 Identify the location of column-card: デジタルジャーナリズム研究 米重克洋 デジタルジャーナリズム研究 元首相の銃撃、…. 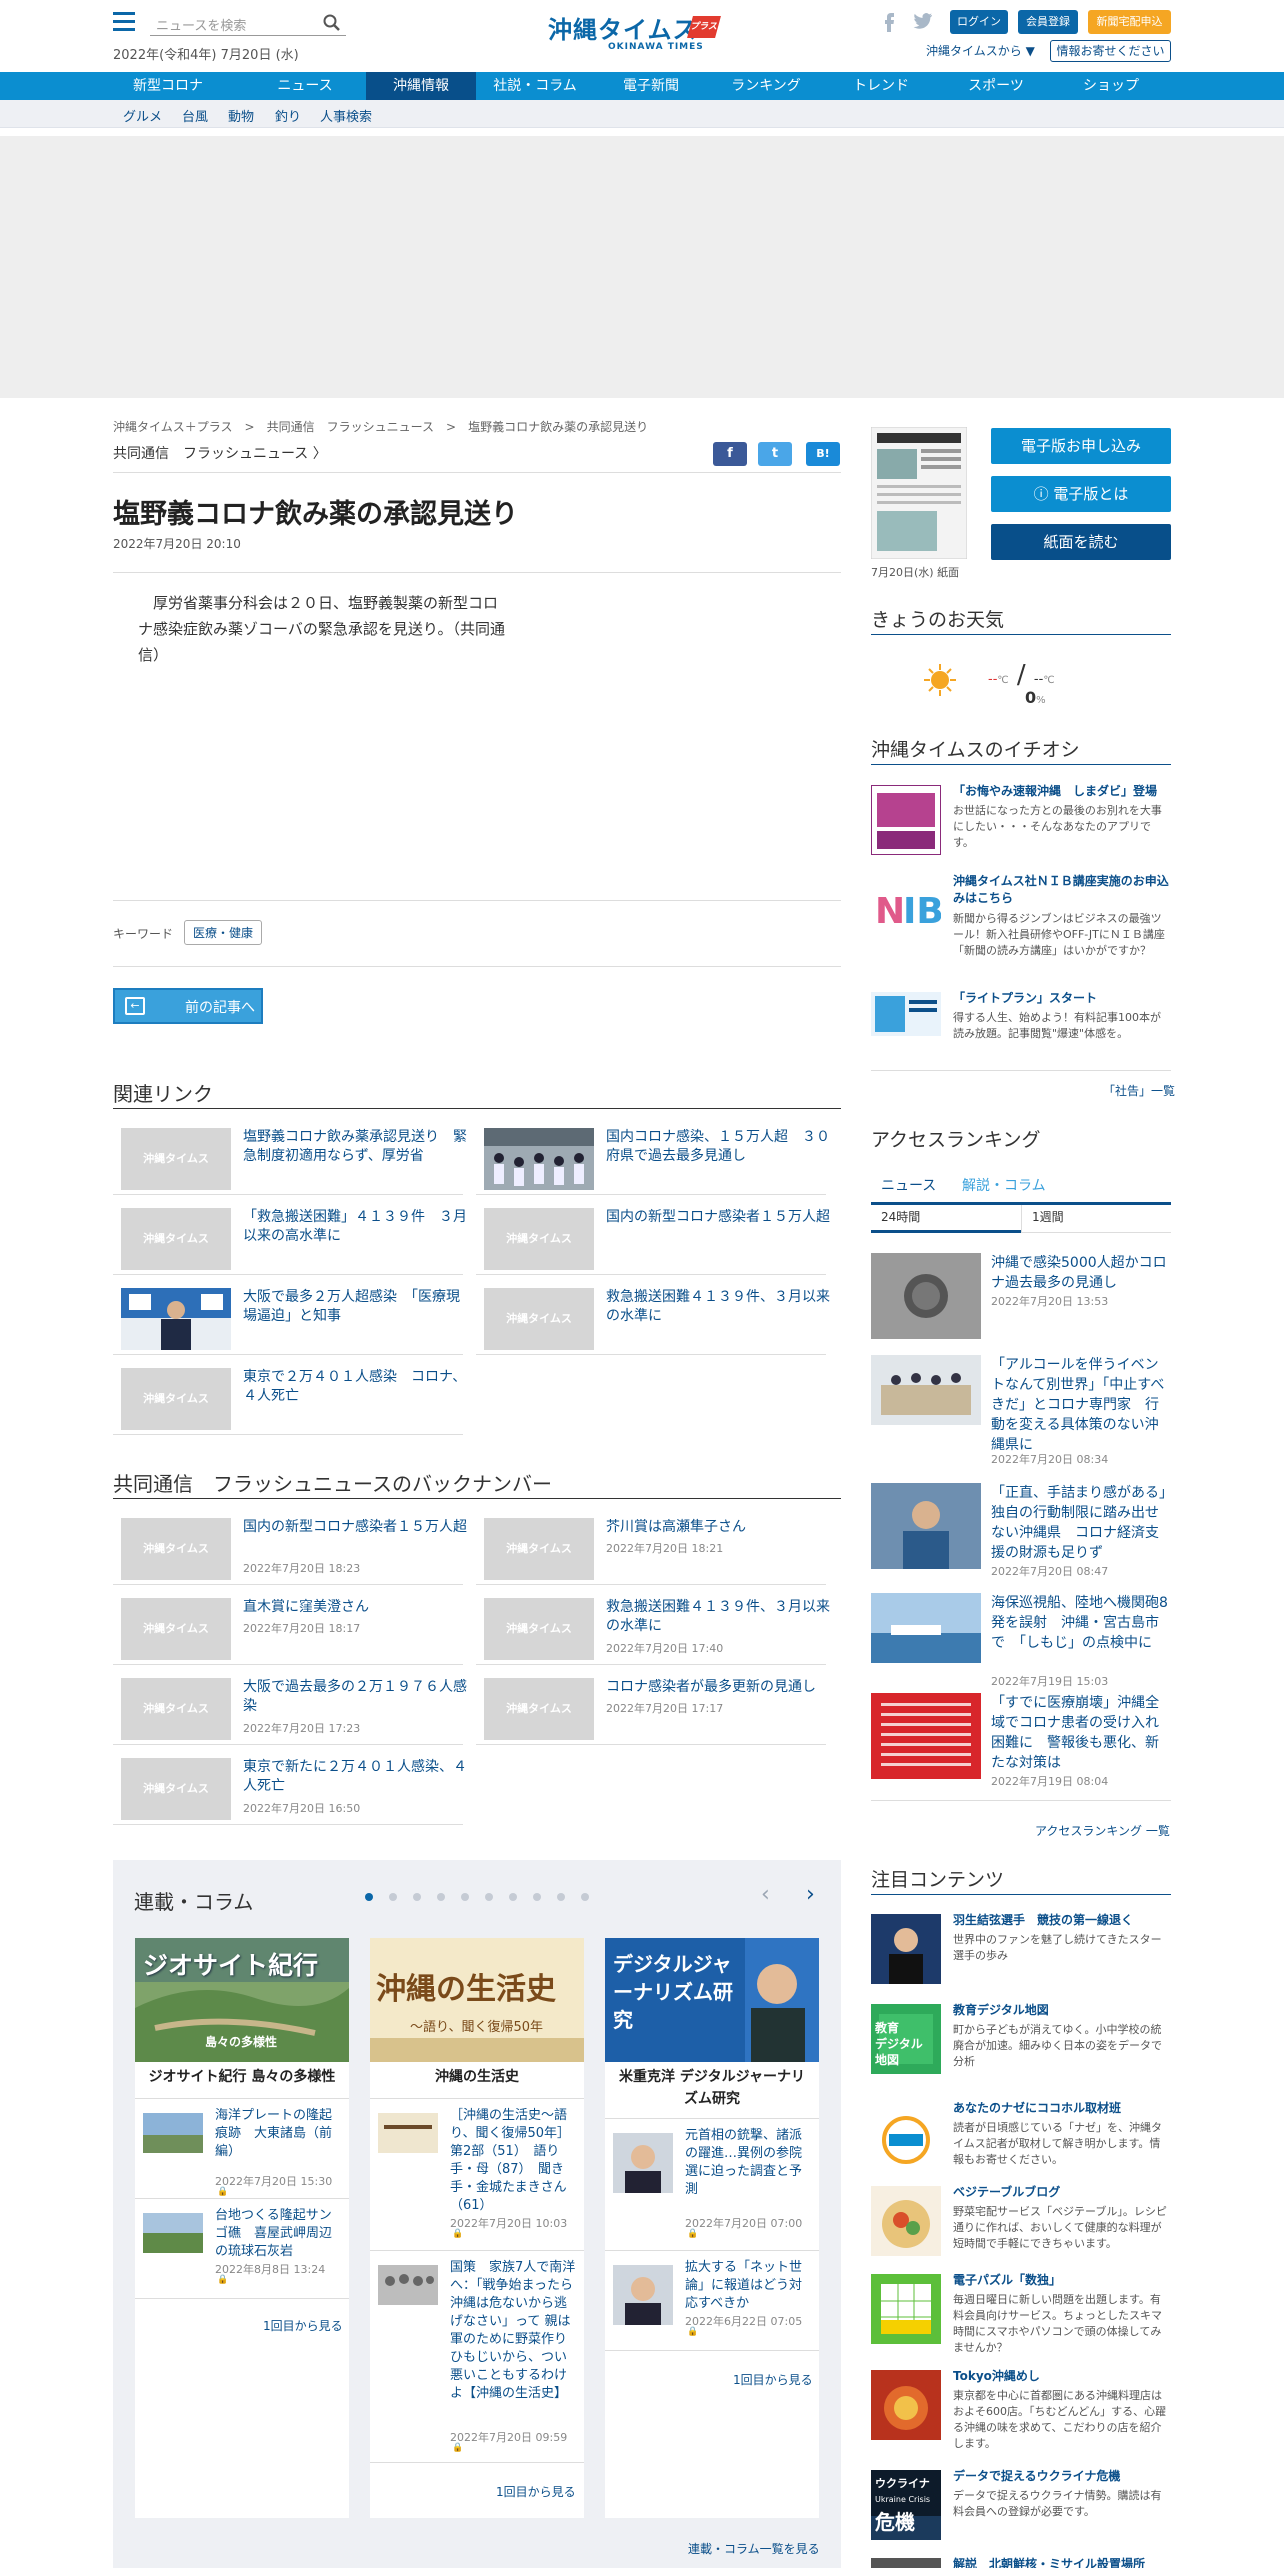
(712, 2228).